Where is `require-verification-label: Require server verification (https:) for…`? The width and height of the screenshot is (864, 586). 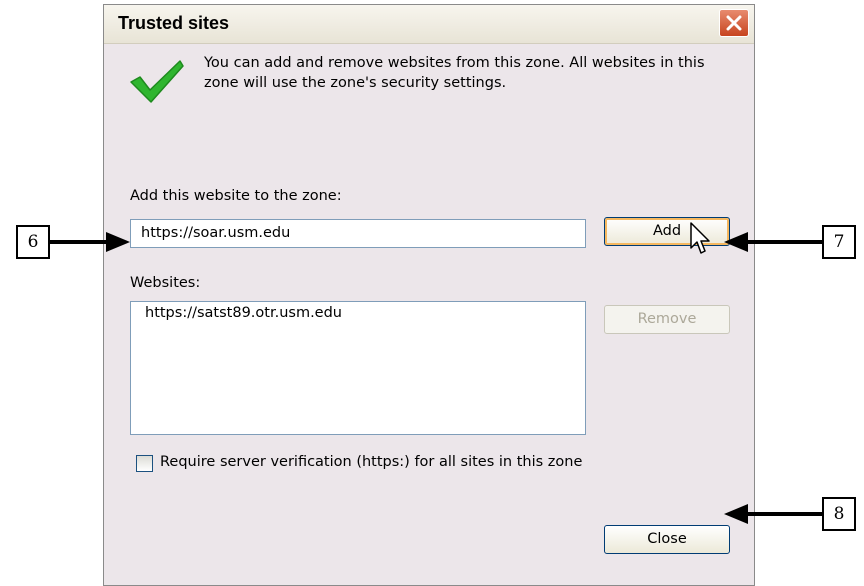
require-verification-label: Require server verification (https:) for… is located at coordinates (371, 462).